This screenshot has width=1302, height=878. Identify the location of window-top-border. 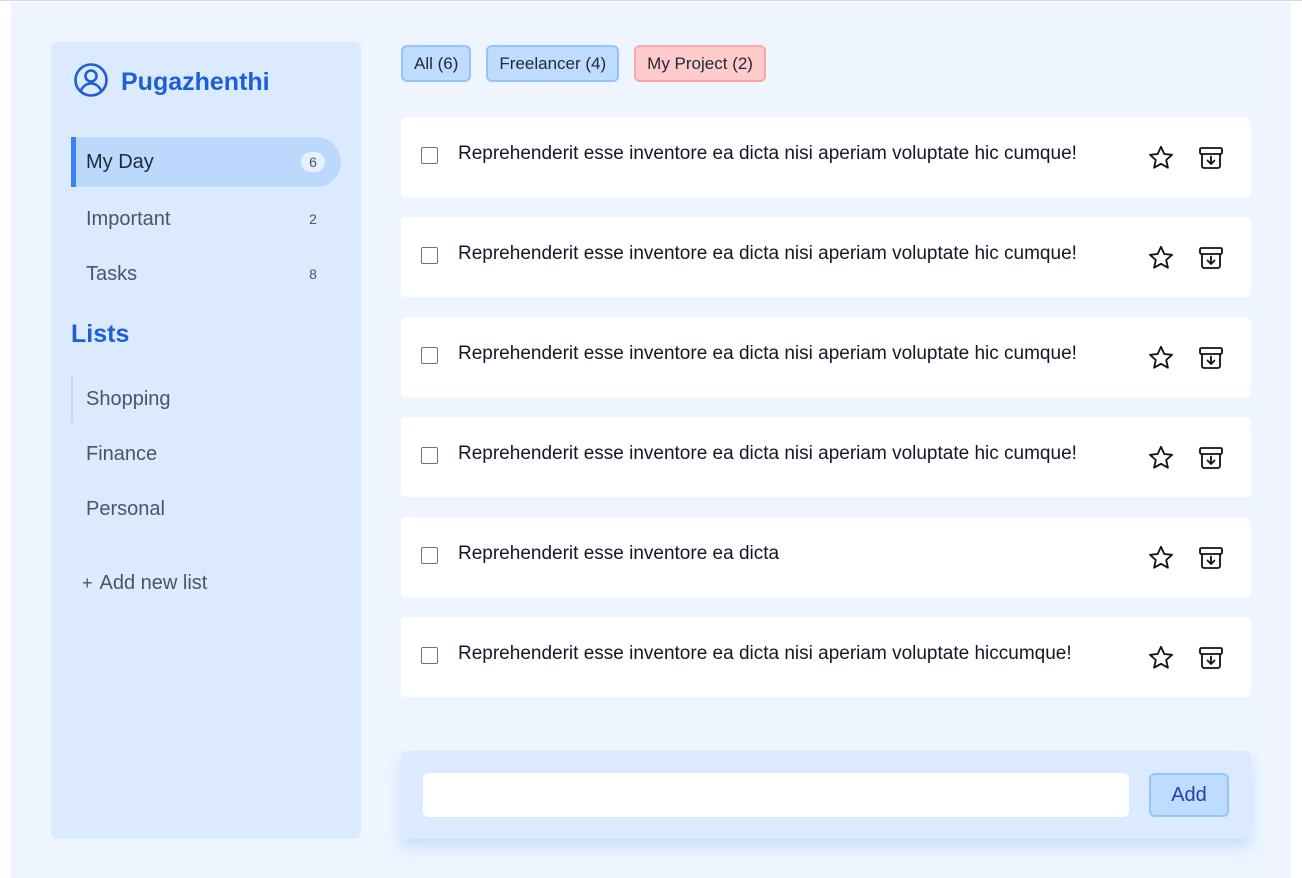
(651, 0).